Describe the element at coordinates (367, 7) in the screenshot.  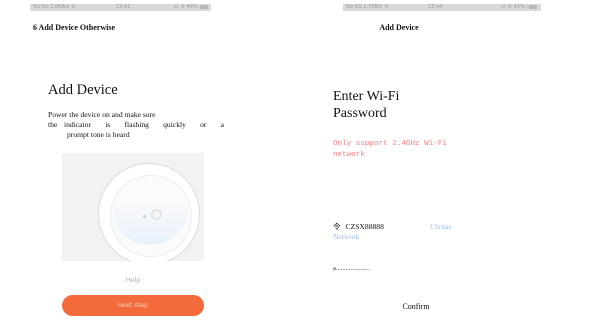
I see `status-network-text: 5G·5G 2.7KB/s 令` at that location.